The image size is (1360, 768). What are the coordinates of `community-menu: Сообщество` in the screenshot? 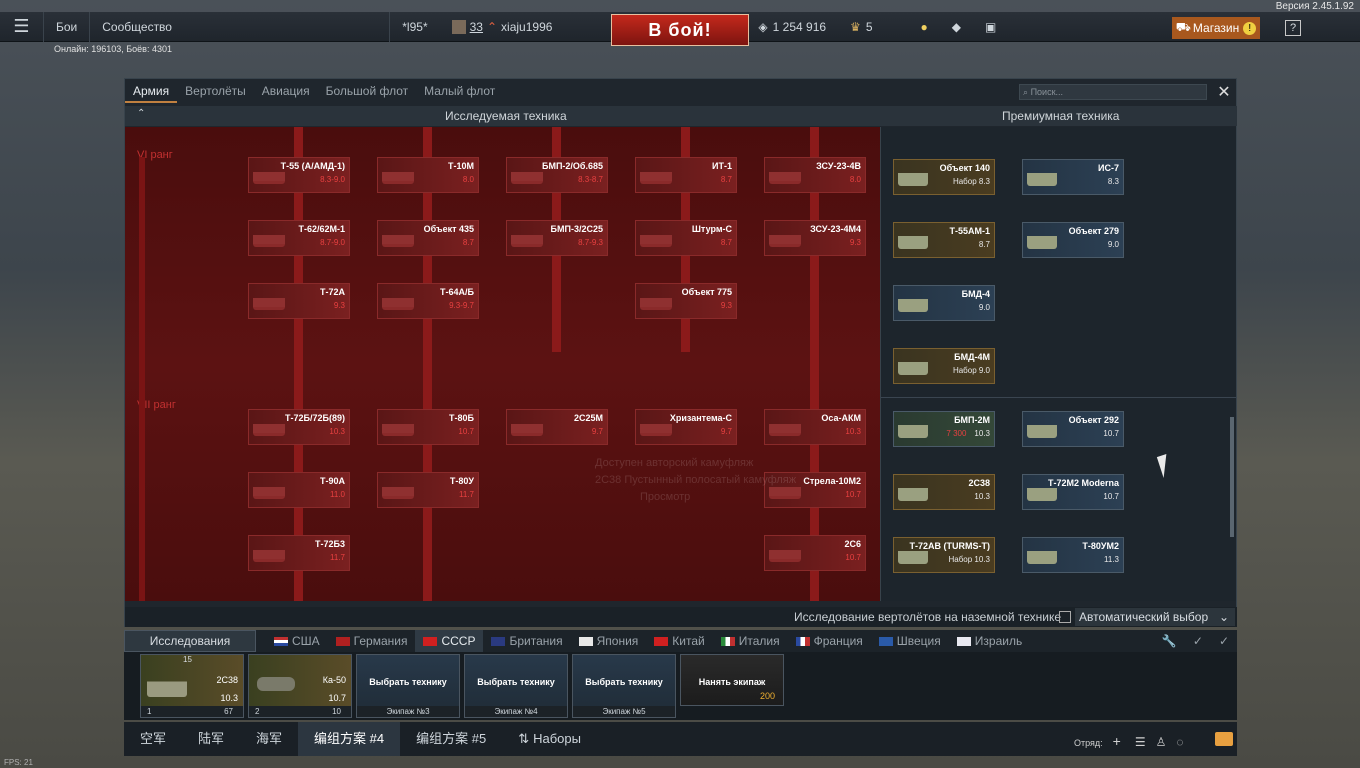 It's located at (240, 26).